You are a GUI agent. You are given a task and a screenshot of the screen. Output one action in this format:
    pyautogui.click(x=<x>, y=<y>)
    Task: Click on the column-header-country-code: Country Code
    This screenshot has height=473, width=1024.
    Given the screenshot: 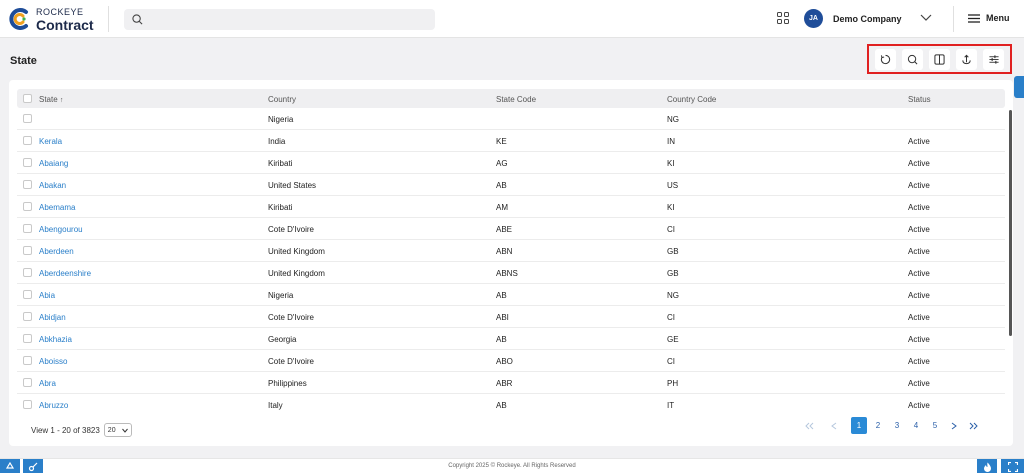 What is the action you would take?
    pyautogui.click(x=691, y=99)
    